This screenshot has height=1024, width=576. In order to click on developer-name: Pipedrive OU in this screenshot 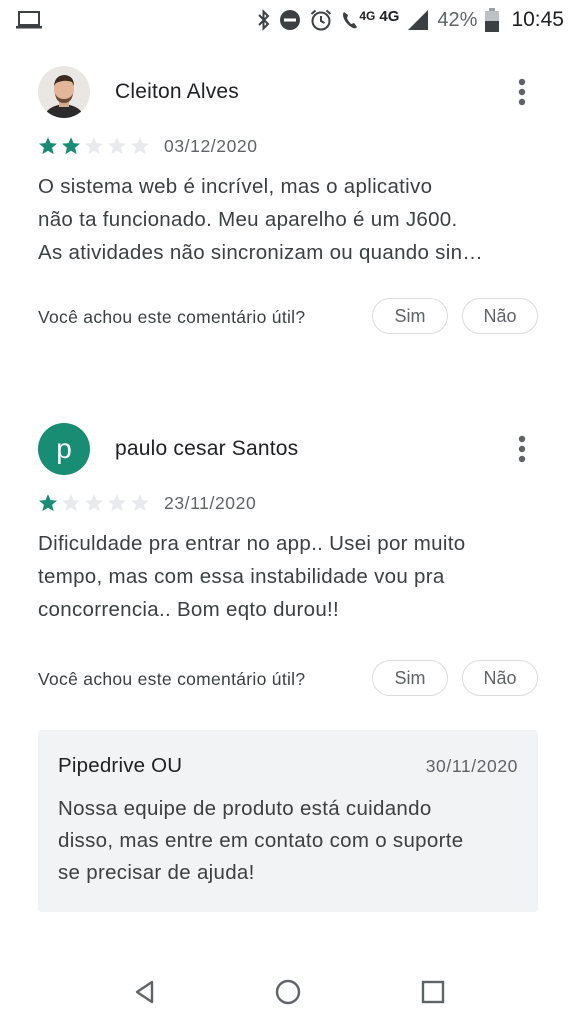, I will do `click(120, 765)`.